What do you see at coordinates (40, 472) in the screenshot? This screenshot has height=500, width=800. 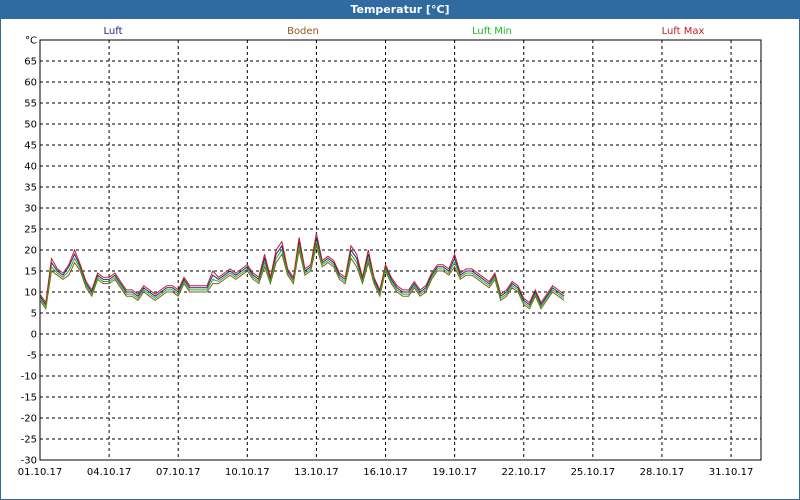 I see `x-tick-label: 01.10.17` at bounding box center [40, 472].